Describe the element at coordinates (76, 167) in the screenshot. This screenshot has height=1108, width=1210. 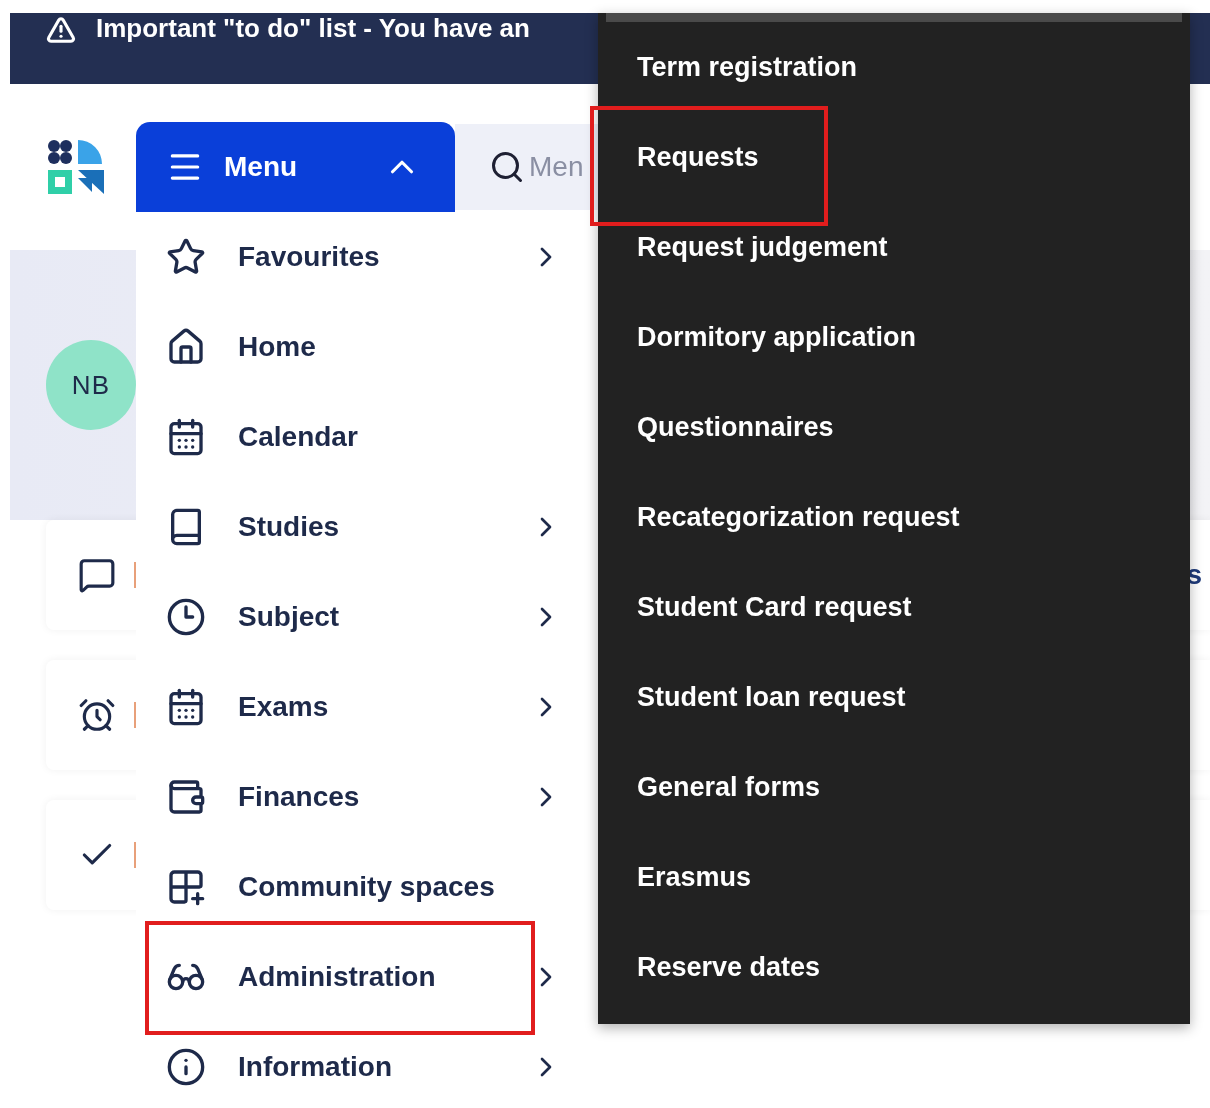
I see `logo-icon` at that location.